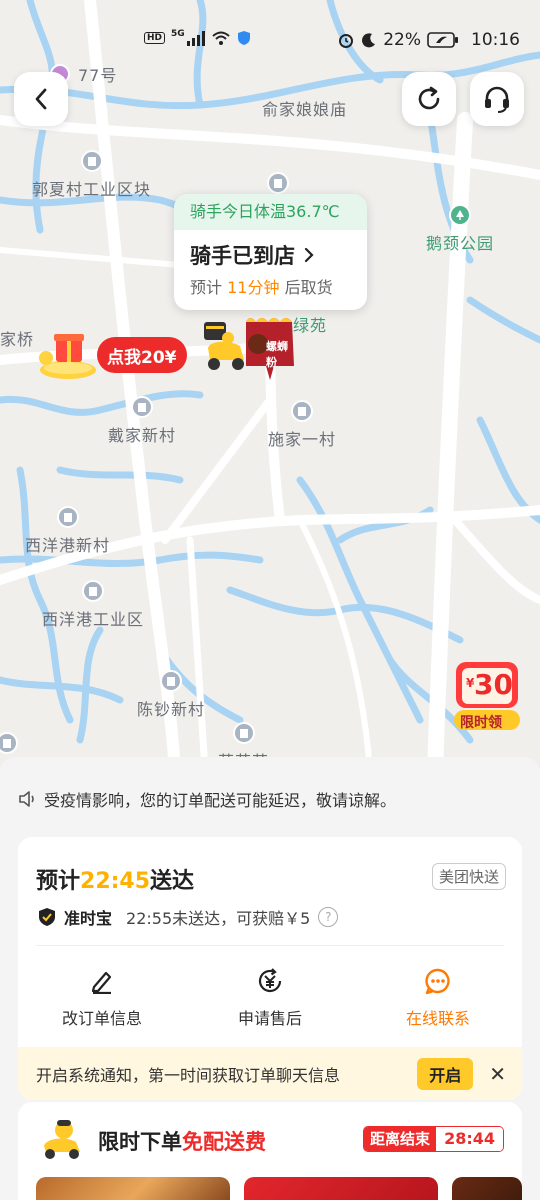 The width and height of the screenshot is (540, 1200). I want to click on rider-status-title: 骑手已到店, so click(270, 251).